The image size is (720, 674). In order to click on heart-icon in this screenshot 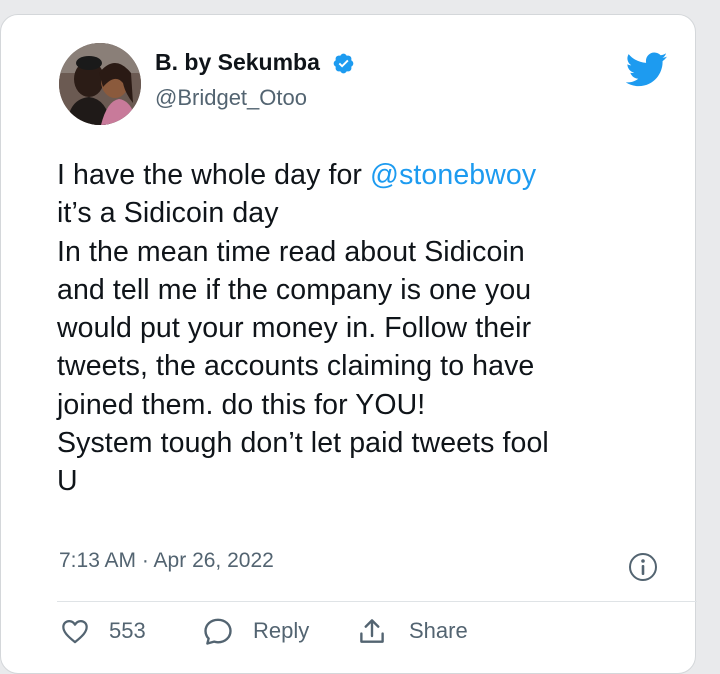, I will do `click(75, 631)`.